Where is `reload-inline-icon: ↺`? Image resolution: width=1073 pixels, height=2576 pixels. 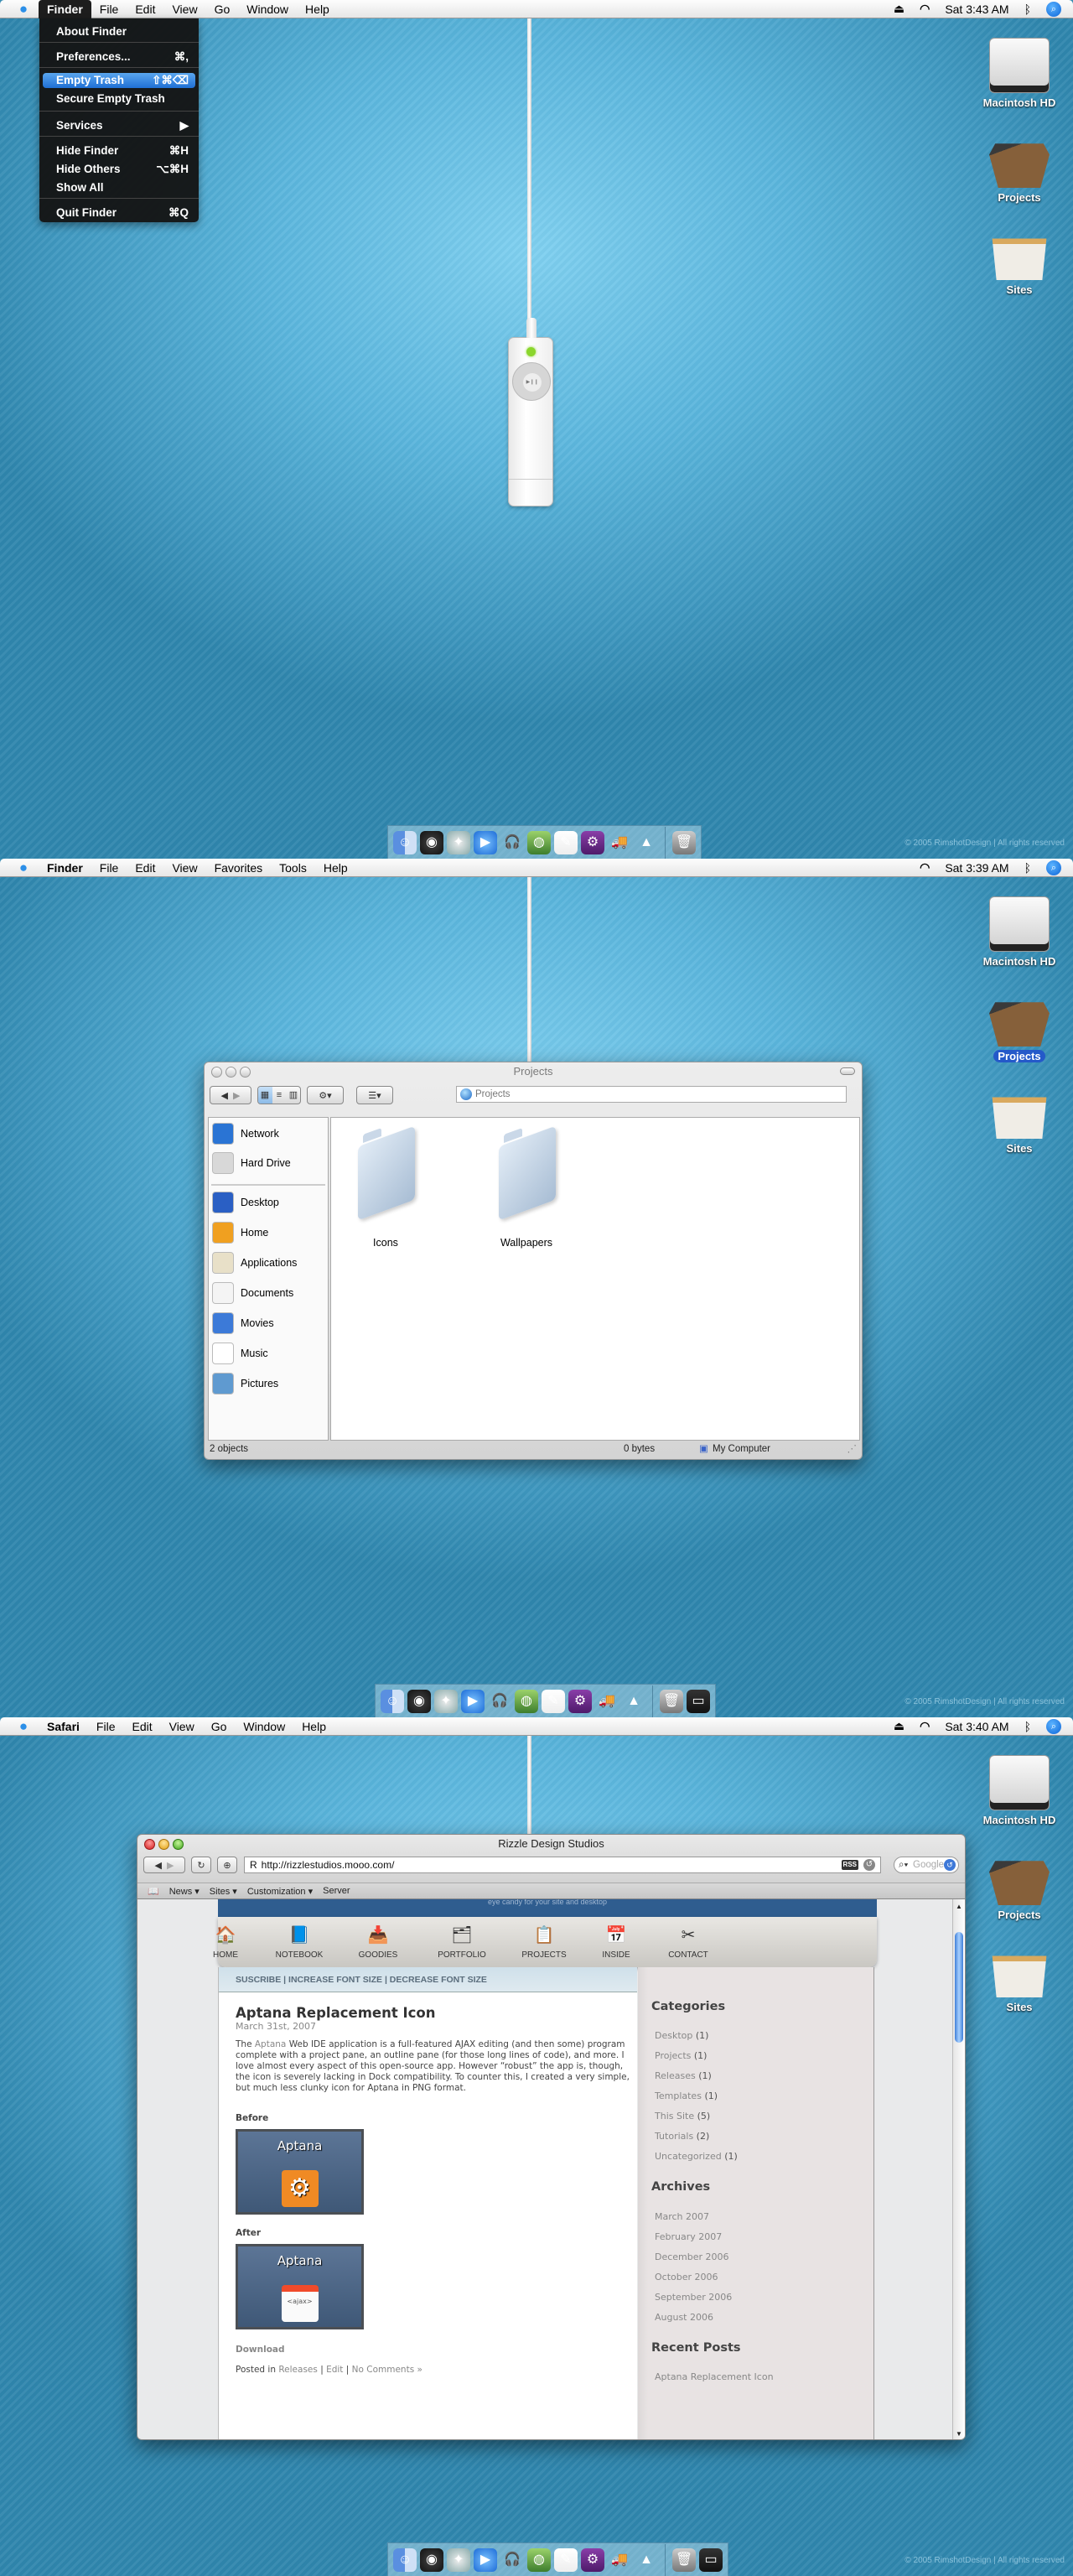
reload-inline-icon: ↺ is located at coordinates (869, 1865).